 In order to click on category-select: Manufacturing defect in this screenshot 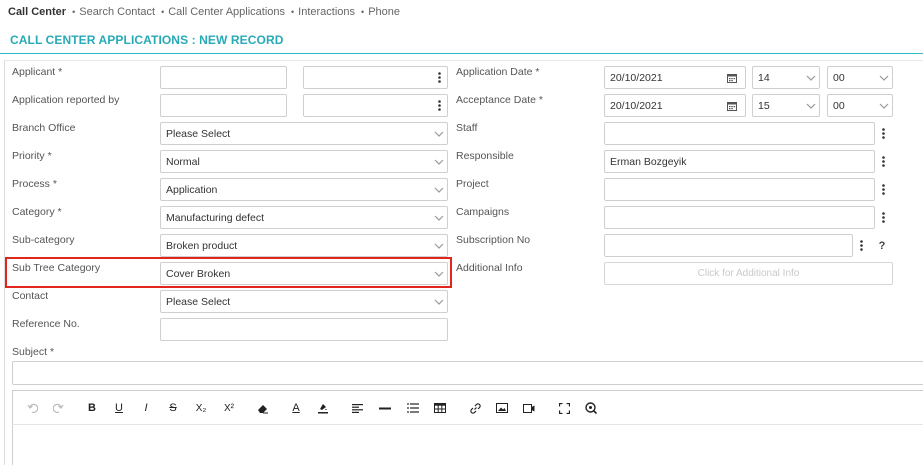, I will do `click(304, 217)`.